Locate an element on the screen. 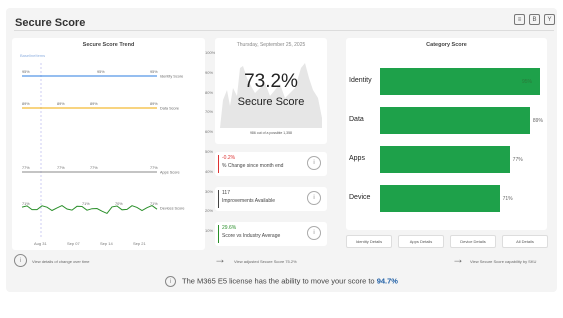  trend-line-devices-score is located at coordinates (89, 210).